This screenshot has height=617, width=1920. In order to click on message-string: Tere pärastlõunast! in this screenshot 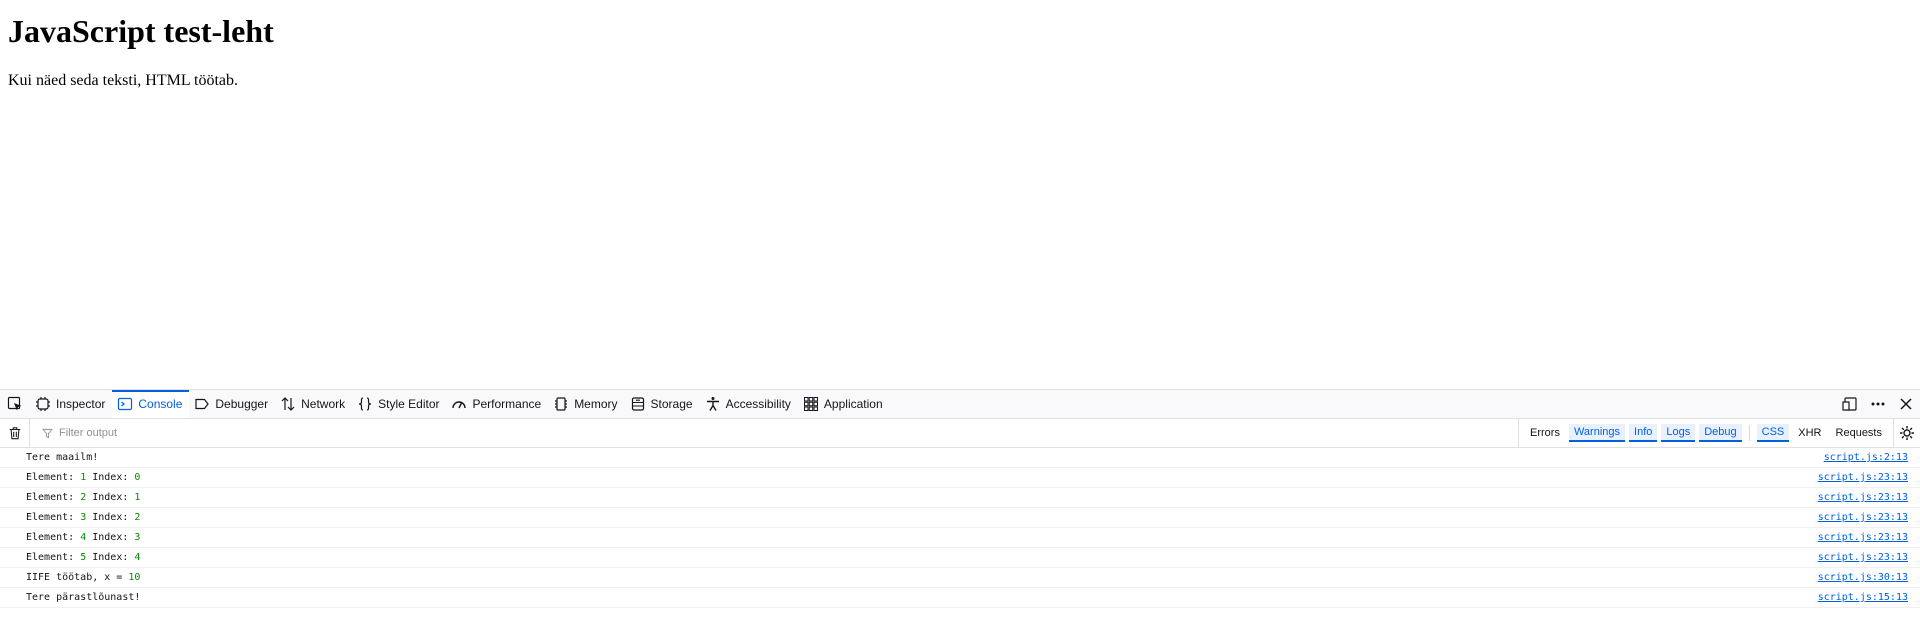, I will do `click(83, 597)`.